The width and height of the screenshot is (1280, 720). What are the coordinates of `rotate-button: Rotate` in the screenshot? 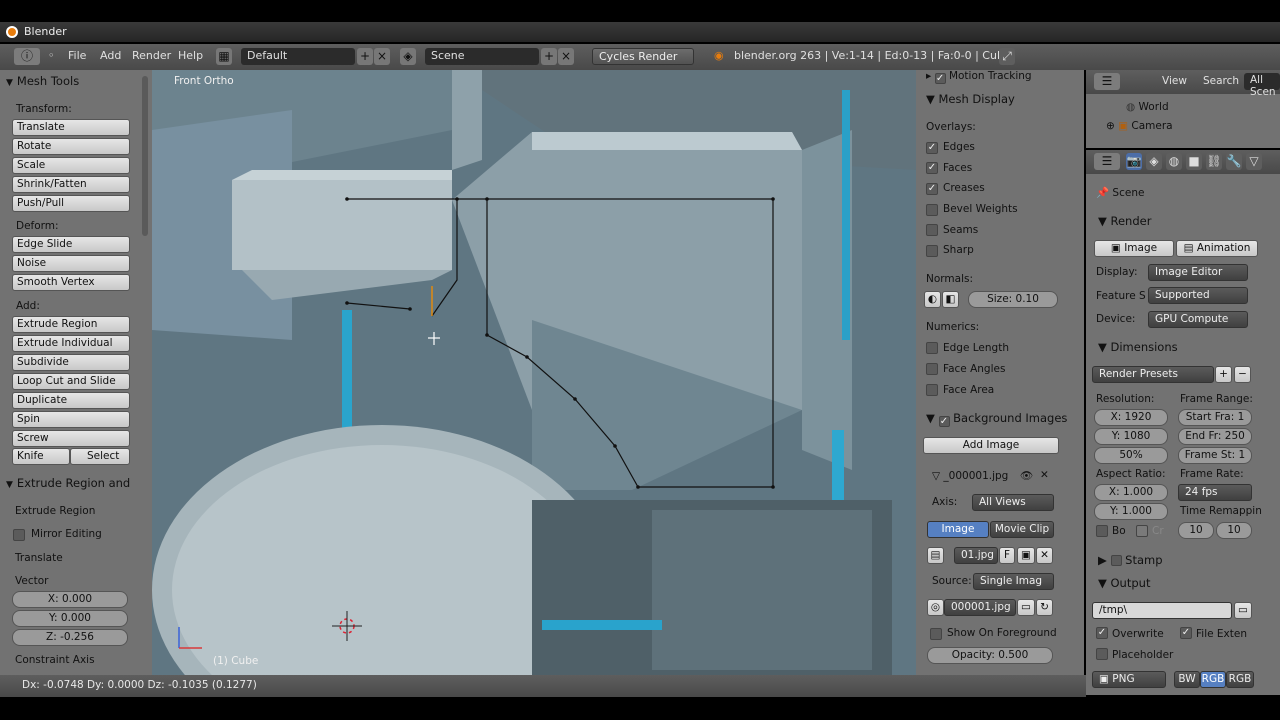 It's located at (71, 146).